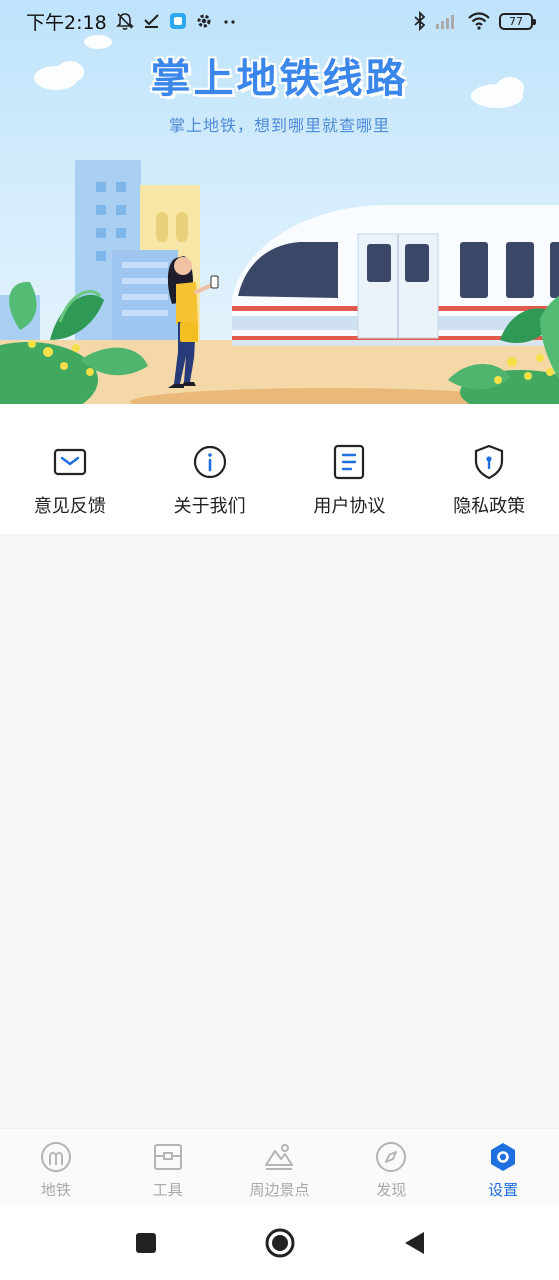 This screenshot has width=559, height=1280. I want to click on signal-icon, so click(447, 21).